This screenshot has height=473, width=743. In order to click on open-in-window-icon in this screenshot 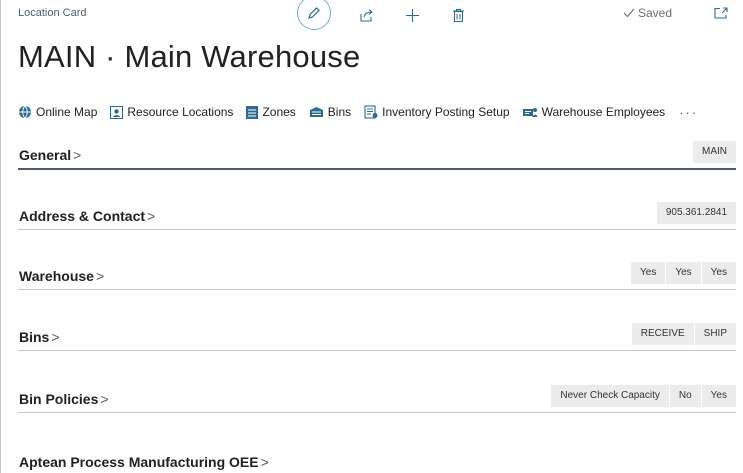, I will do `click(721, 13)`.